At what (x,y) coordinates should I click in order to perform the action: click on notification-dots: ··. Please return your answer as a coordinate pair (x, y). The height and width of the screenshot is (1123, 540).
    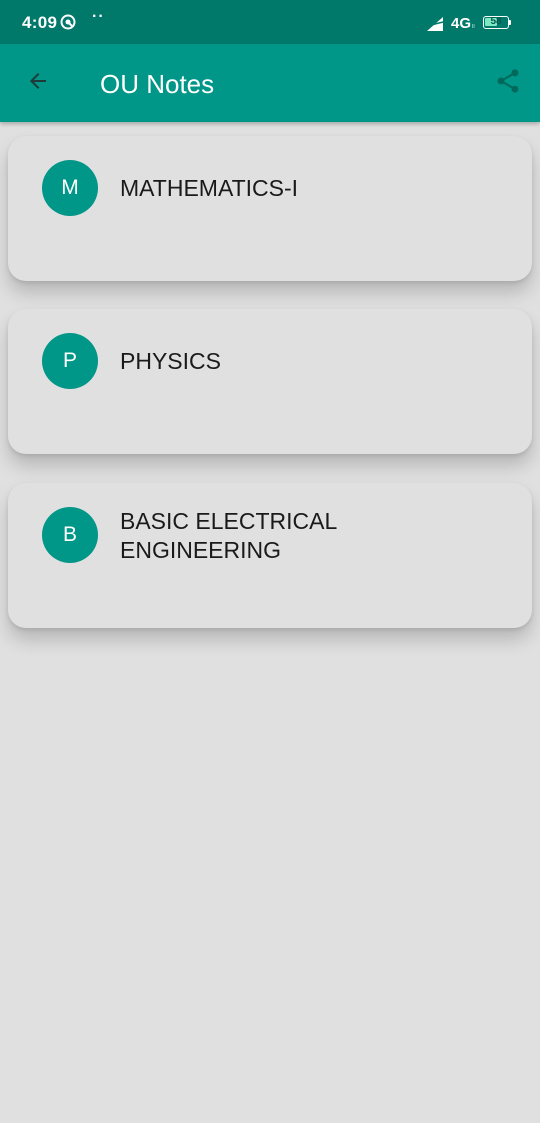
    Looking at the image, I should click on (98, 16).